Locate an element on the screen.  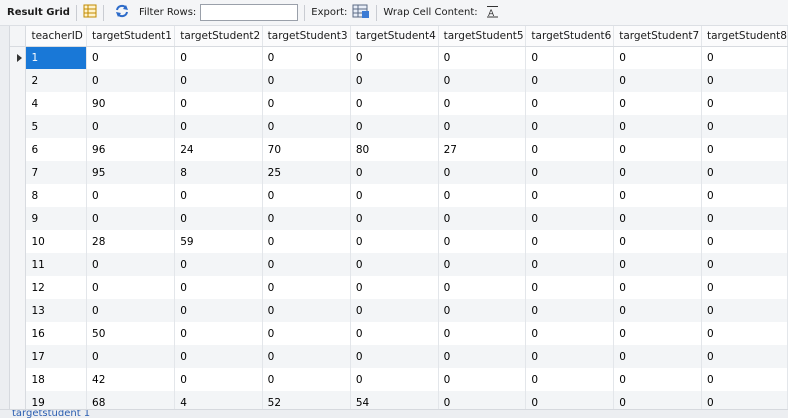
table-row: 18 42 0 0 0 0 0 0 0 is located at coordinates (399, 379).